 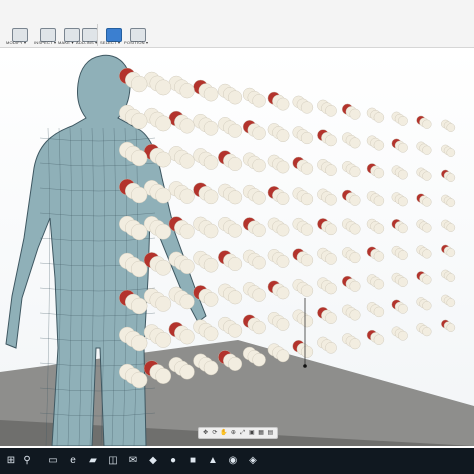 What do you see at coordinates (11, 461) in the screenshot?
I see `windows-icon: ⊞` at bounding box center [11, 461].